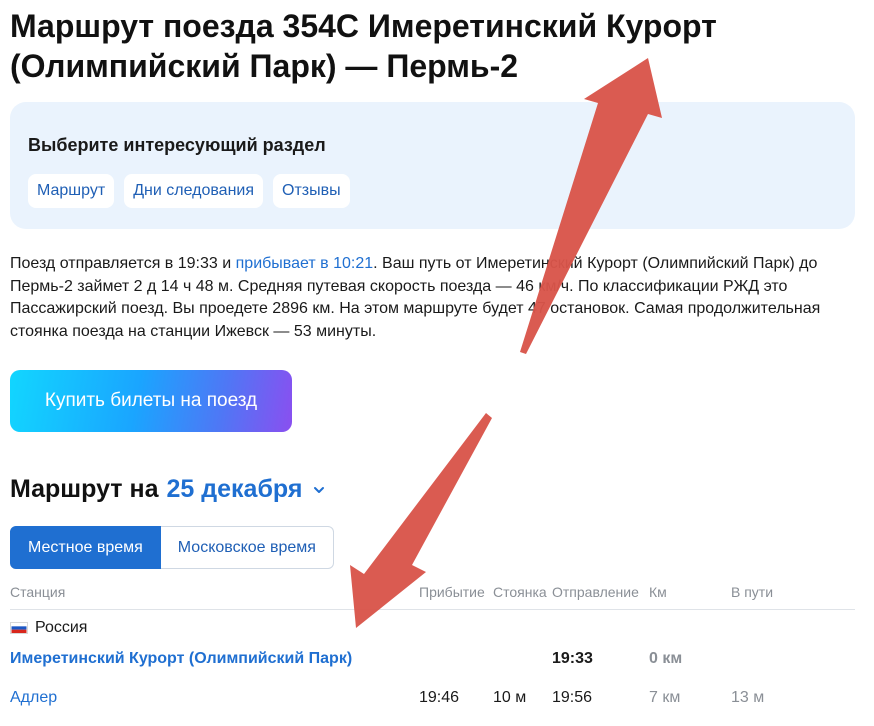  What do you see at coordinates (748, 697) in the screenshot?
I see `travel-time: 13 м` at bounding box center [748, 697].